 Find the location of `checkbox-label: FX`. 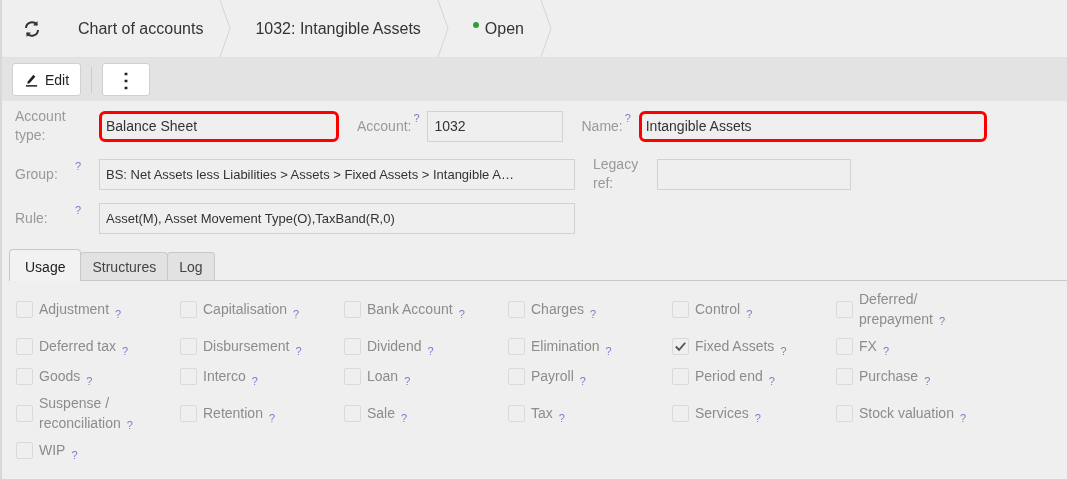

checkbox-label: FX is located at coordinates (868, 346).